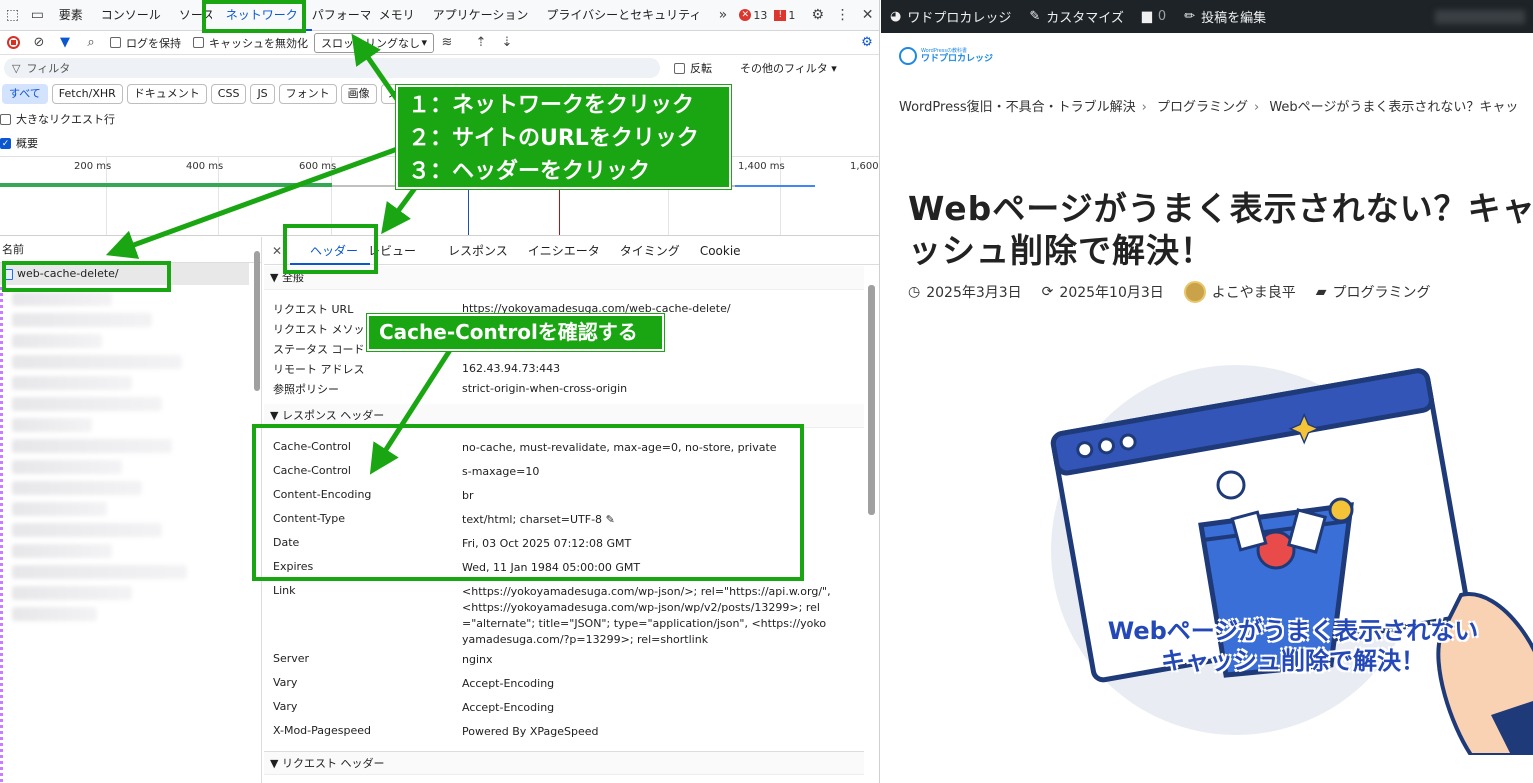  What do you see at coordinates (131, 510) in the screenshot?
I see `request-list: 名前 web-cache-delete/` at bounding box center [131, 510].